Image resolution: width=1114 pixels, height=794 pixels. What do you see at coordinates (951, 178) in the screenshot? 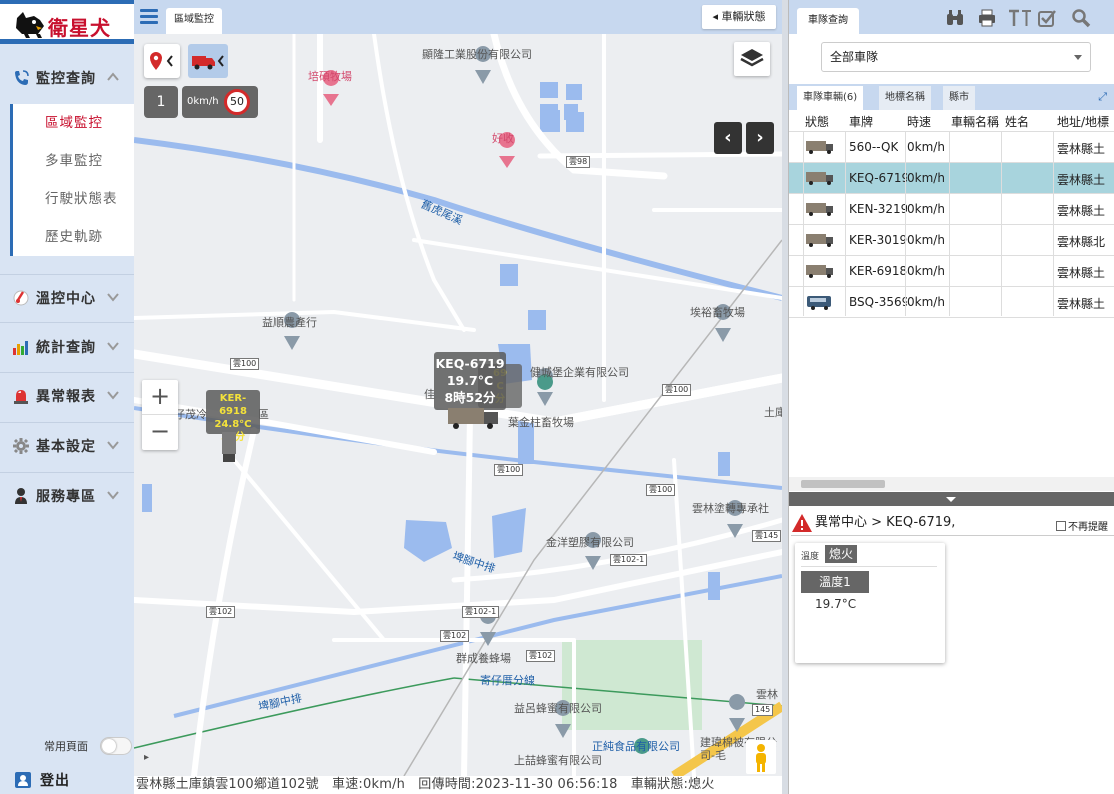
I see `table-row-selected: KEQ-6719 0km/h 雲林縣土` at bounding box center [951, 178].